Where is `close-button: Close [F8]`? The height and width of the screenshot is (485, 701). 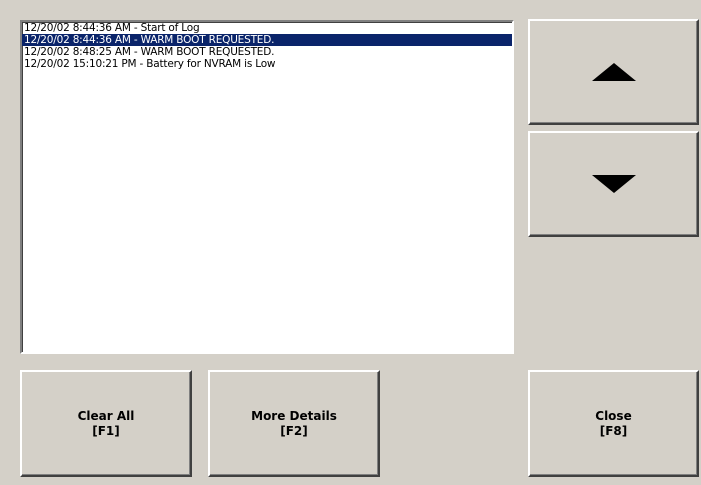
close-button: Close [F8] is located at coordinates (613, 423).